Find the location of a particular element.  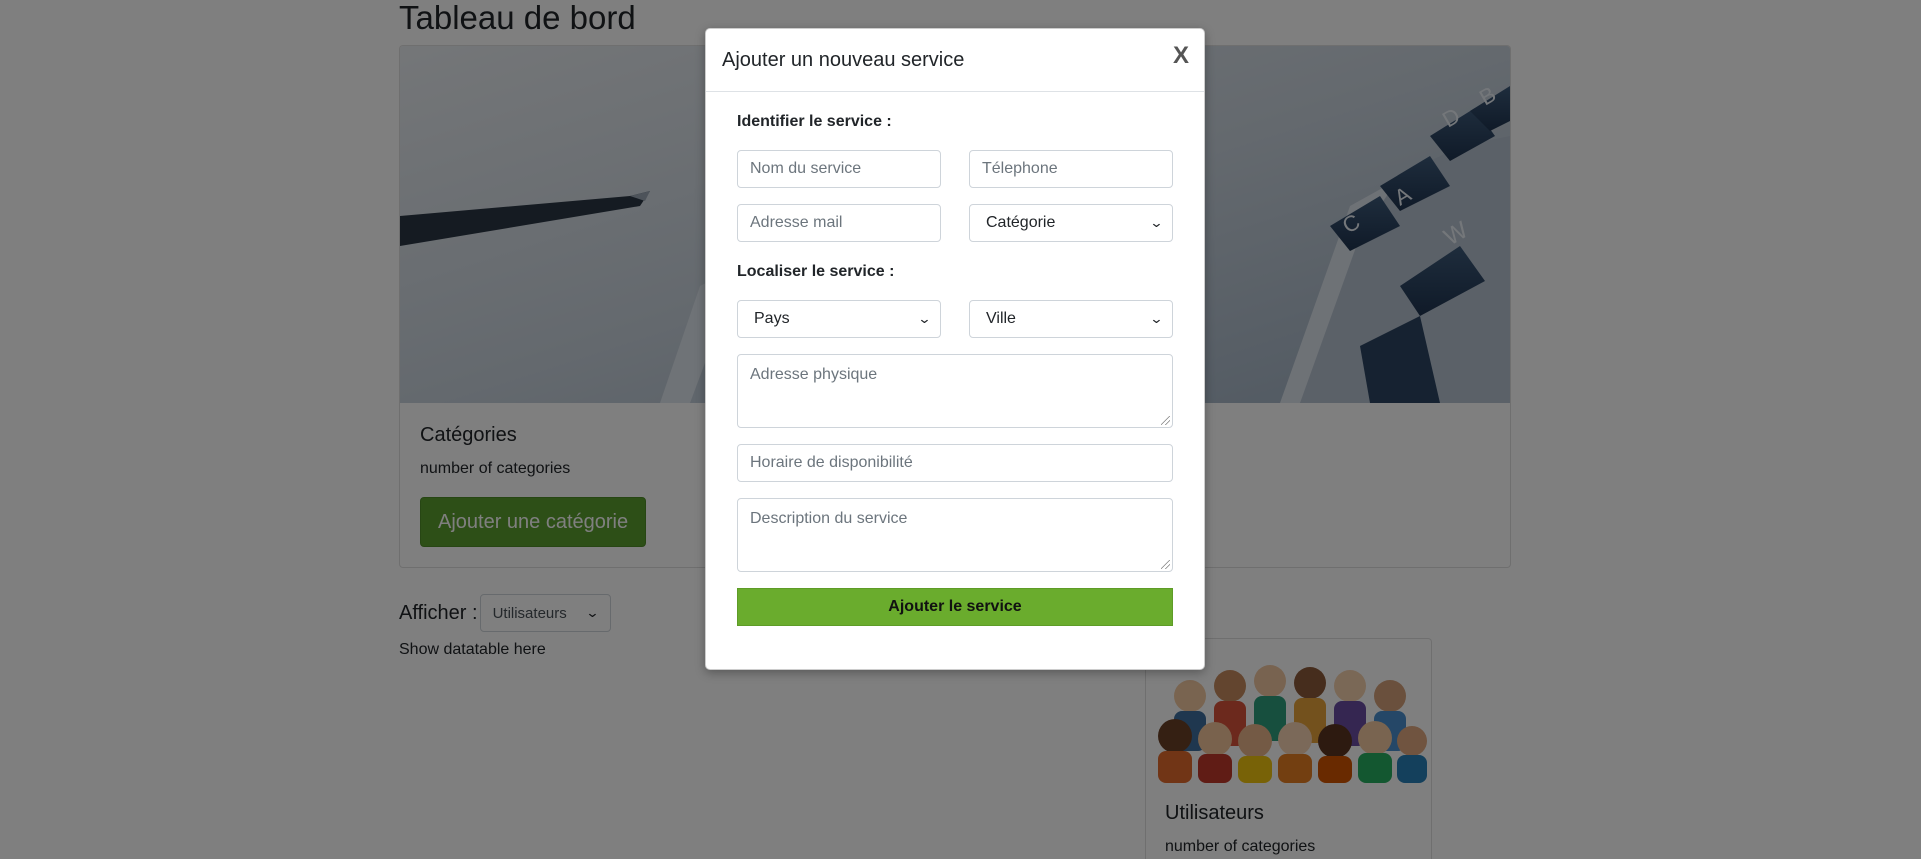

modal-header: Ajouter un nouveau service X is located at coordinates (955, 60).